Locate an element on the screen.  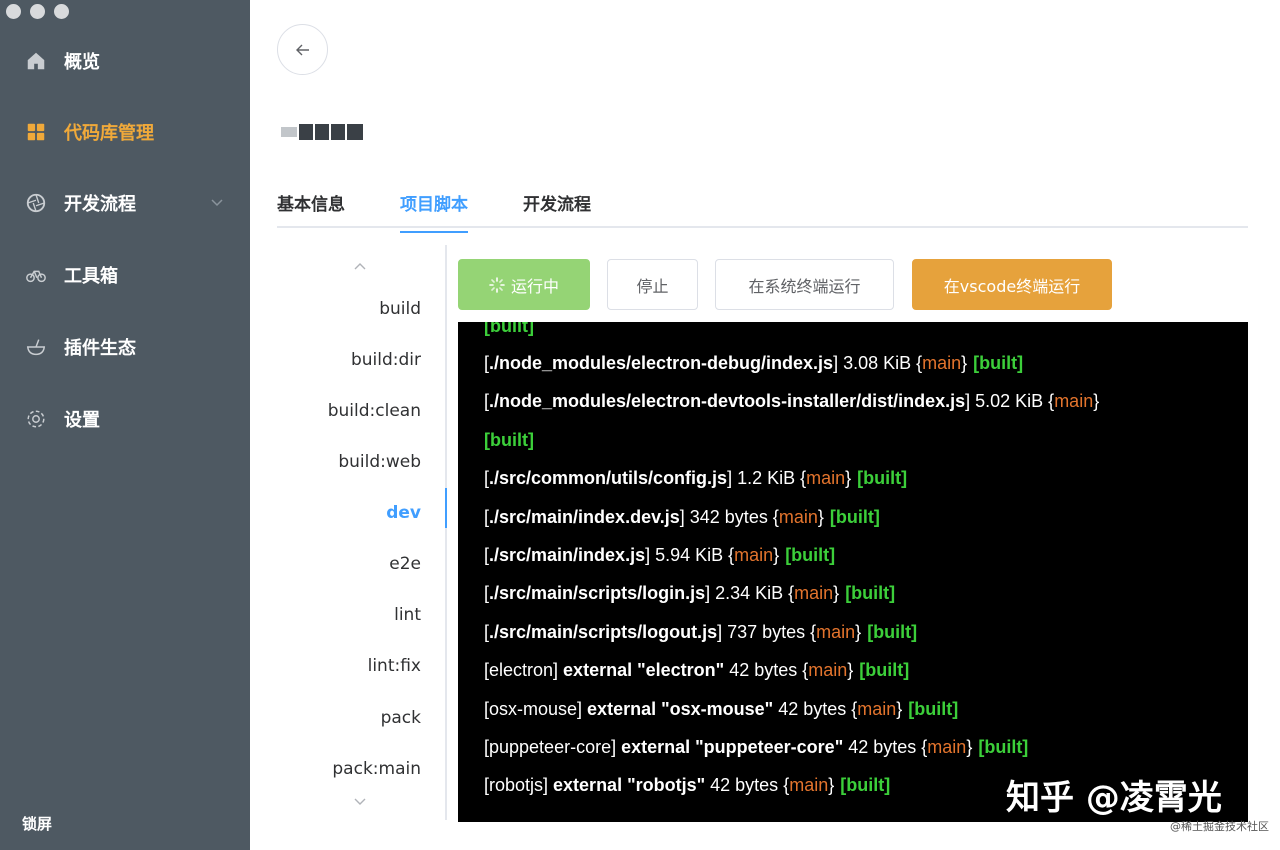
lock-screen-button: 锁屏 is located at coordinates (37, 823).